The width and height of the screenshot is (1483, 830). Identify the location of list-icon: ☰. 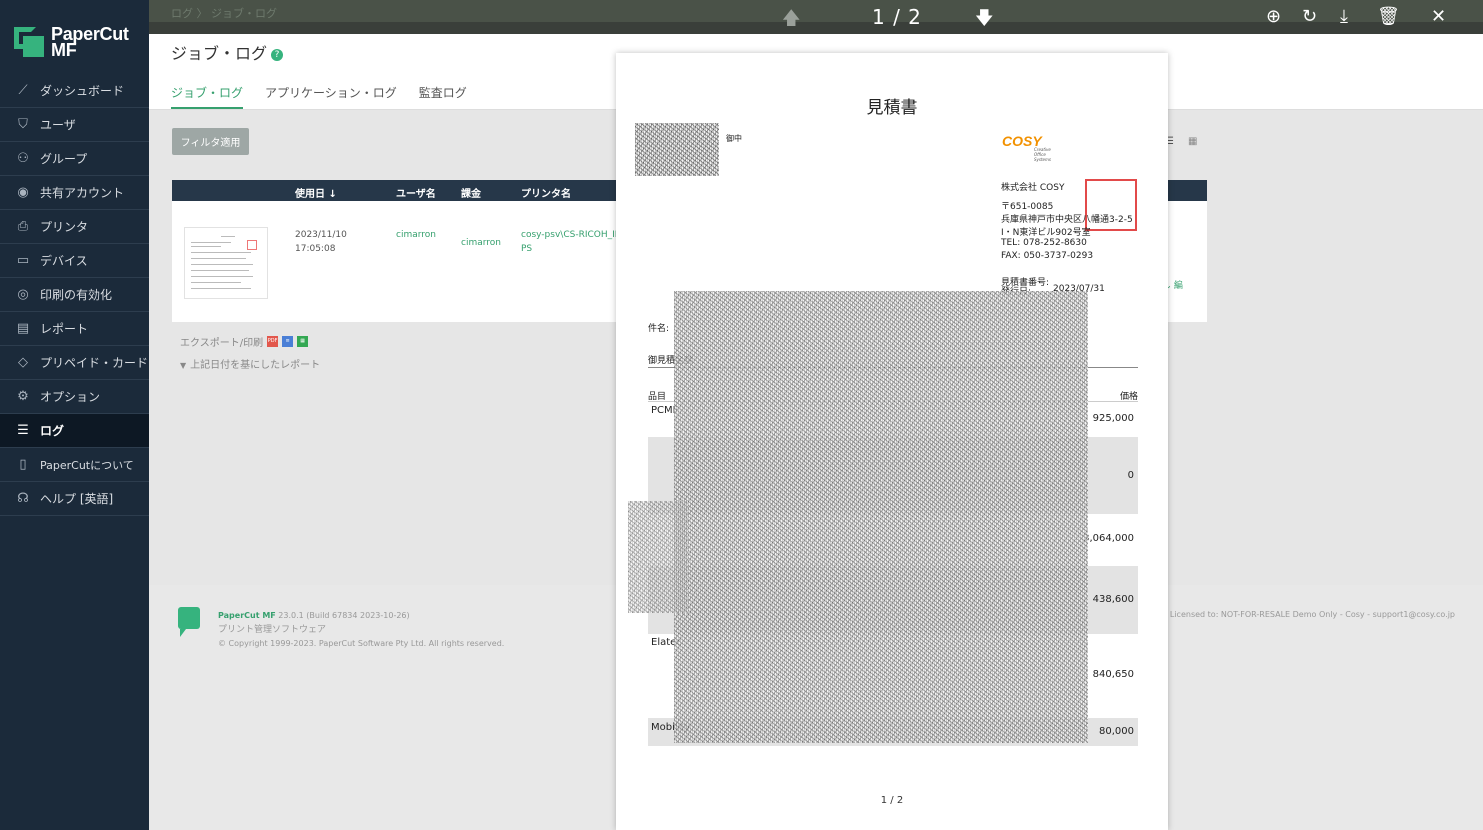
(23, 430).